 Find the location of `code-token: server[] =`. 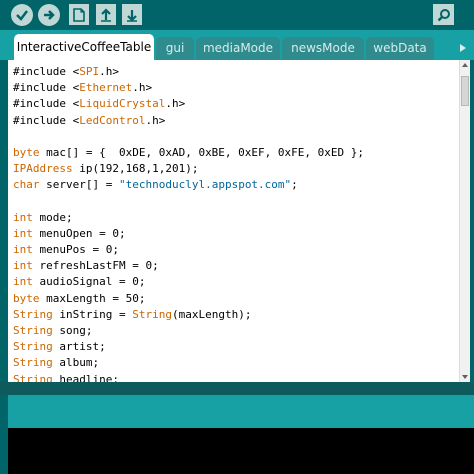

code-token: server[] = is located at coordinates (79, 185).